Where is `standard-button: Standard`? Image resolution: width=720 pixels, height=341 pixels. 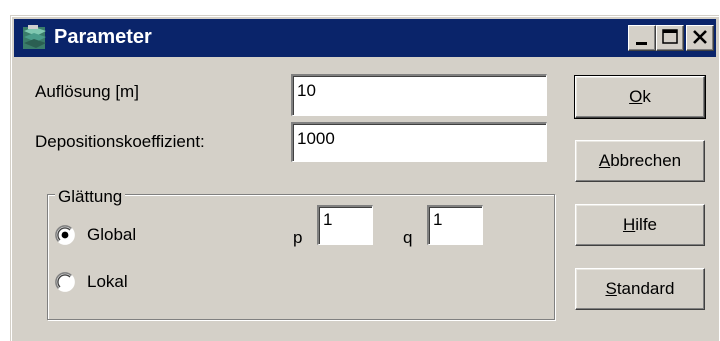
standard-button: Standard is located at coordinates (640, 289).